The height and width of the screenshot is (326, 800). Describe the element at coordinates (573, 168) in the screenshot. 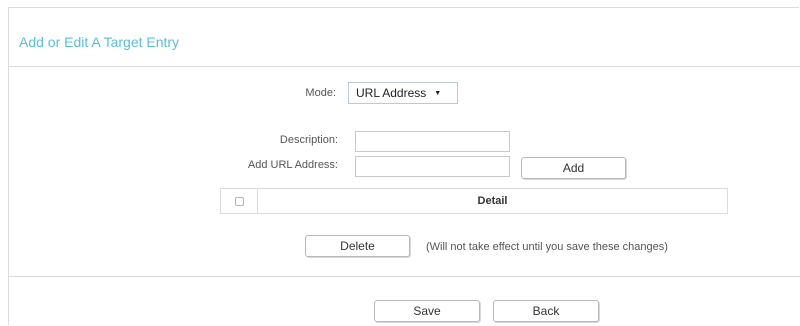

I see `add-button: Add` at that location.